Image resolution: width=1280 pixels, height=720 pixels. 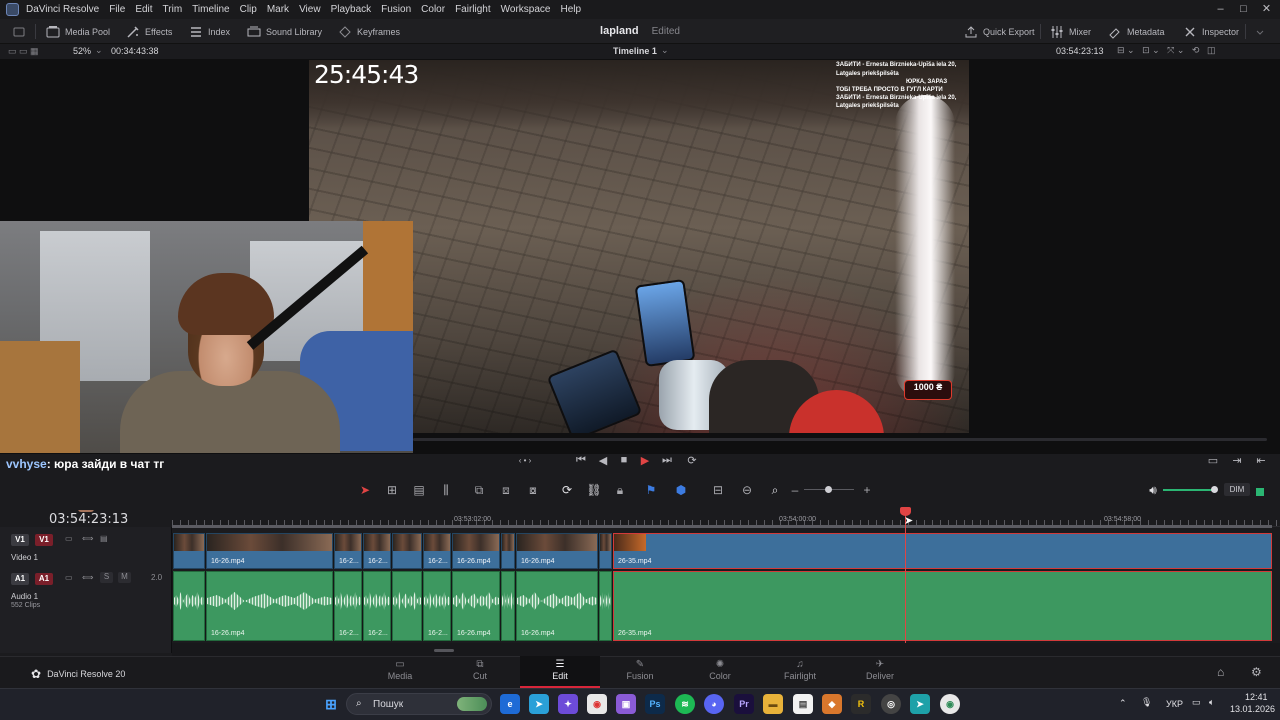 What do you see at coordinates (369, 31) in the screenshot?
I see `keyframes-button: Keyframes` at bounding box center [369, 31].